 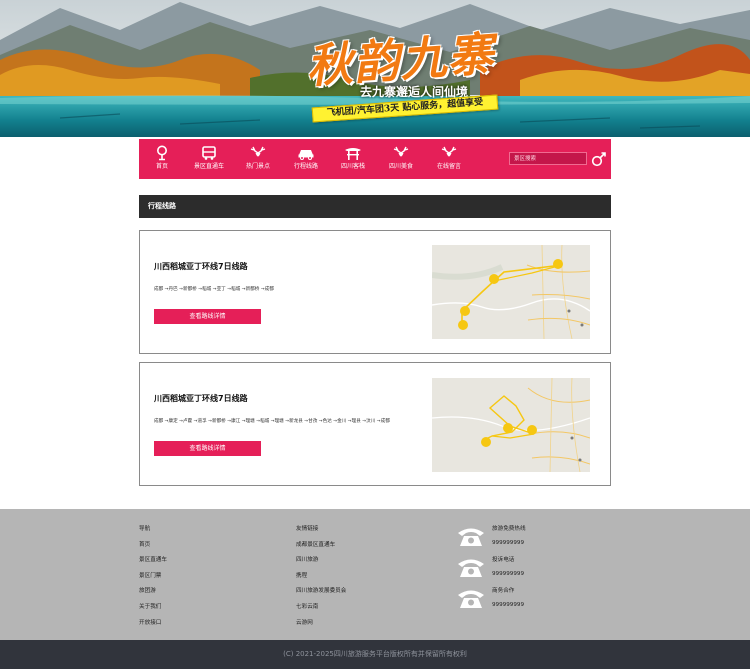 I want to click on nav-item-label: 首页, so click(x=161, y=166).